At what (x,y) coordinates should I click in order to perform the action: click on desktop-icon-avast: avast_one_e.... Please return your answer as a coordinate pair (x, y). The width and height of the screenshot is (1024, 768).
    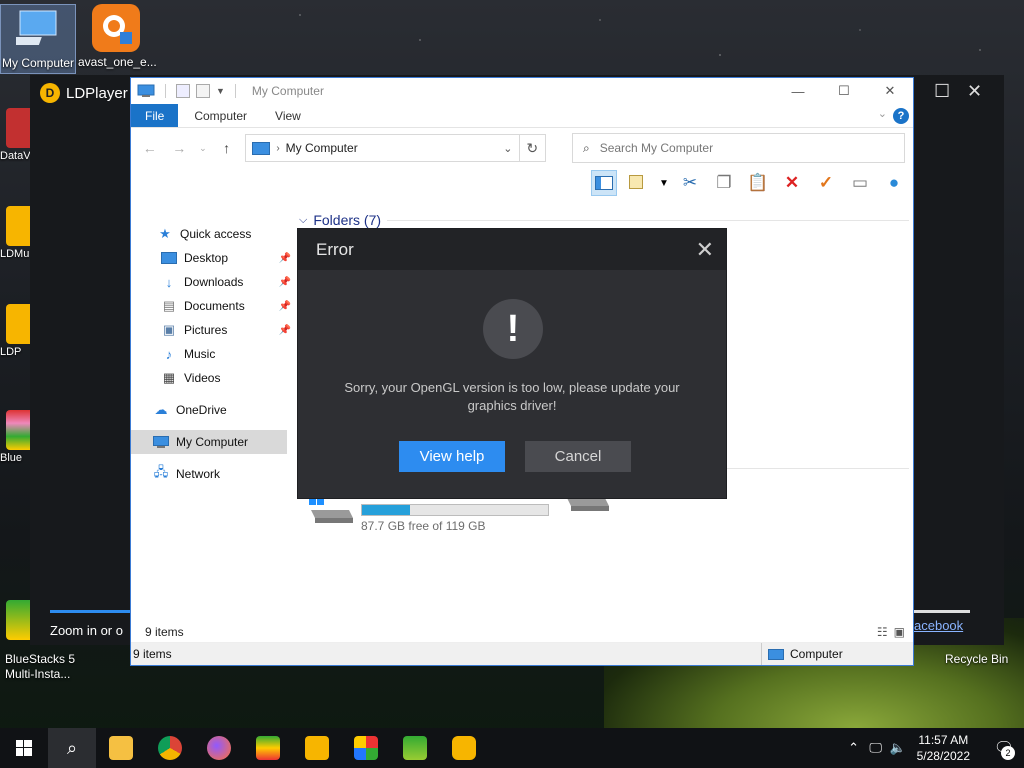
    Looking at the image, I should click on (117, 36).